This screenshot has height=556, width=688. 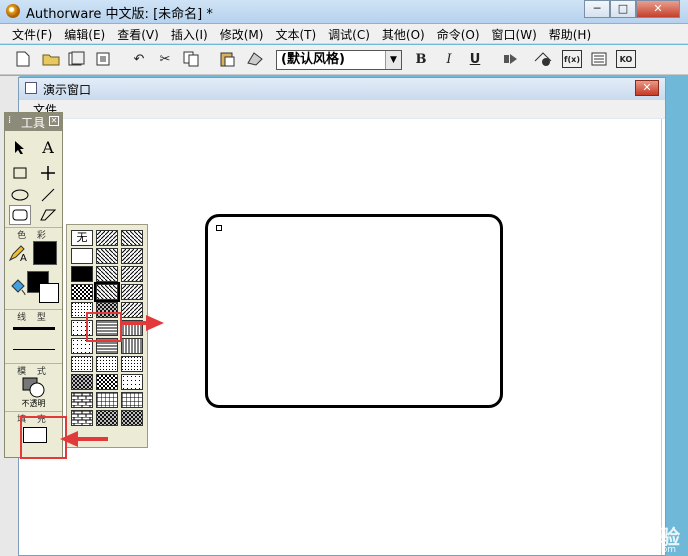 I want to click on maximize-button: □, so click(x=623, y=9).